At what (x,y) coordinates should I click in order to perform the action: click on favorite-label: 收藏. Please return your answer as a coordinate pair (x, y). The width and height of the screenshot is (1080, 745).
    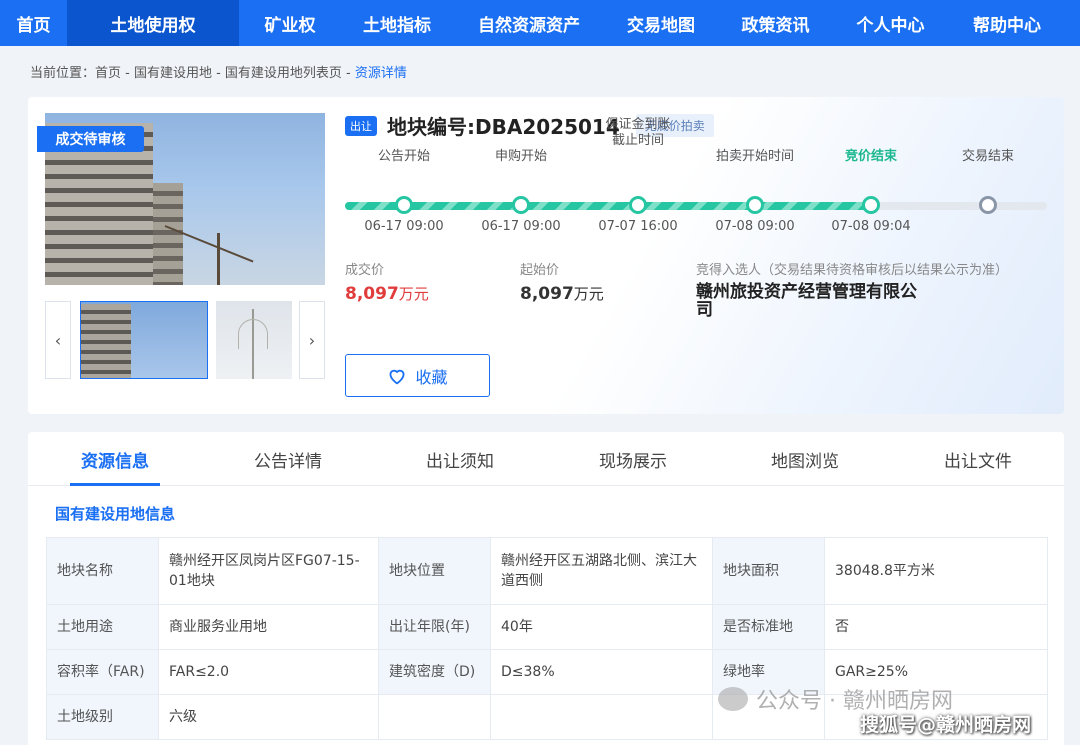
    Looking at the image, I should click on (431, 377).